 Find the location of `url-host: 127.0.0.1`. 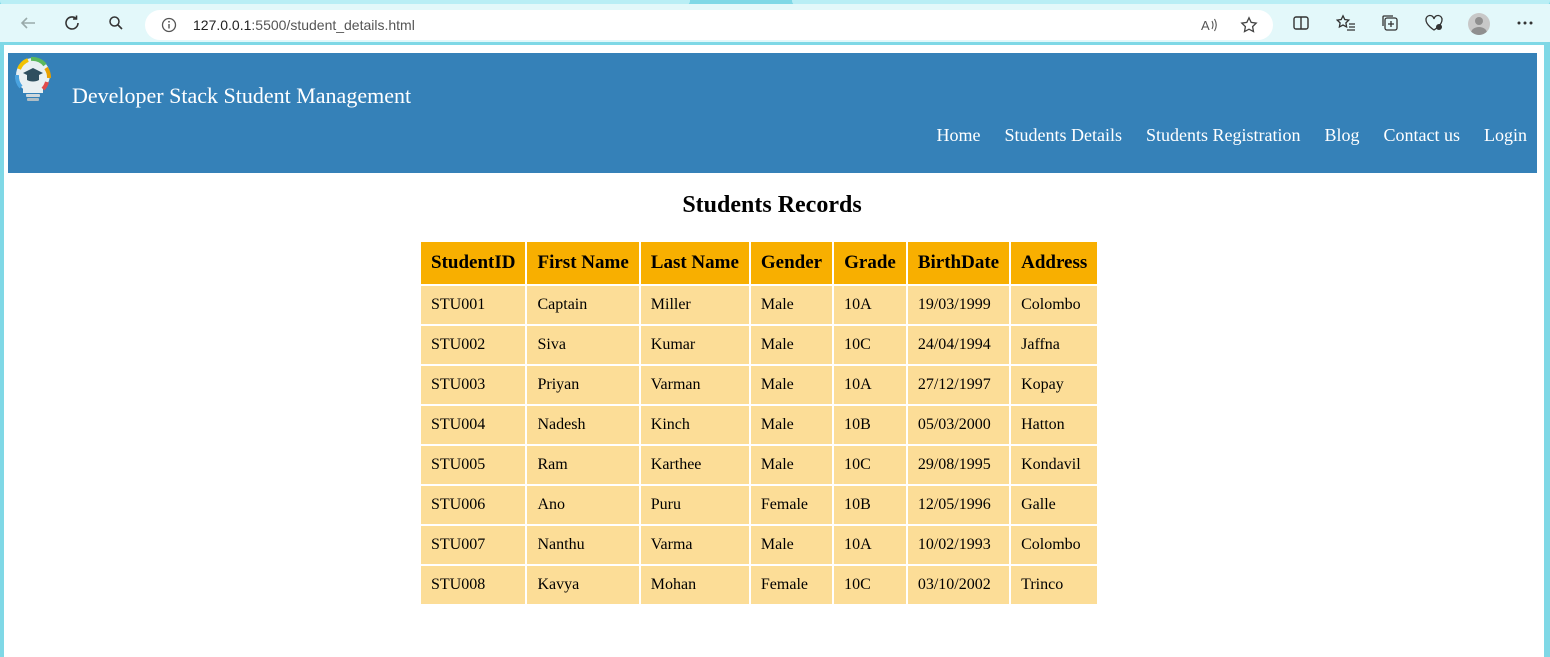

url-host: 127.0.0.1 is located at coordinates (222, 25).